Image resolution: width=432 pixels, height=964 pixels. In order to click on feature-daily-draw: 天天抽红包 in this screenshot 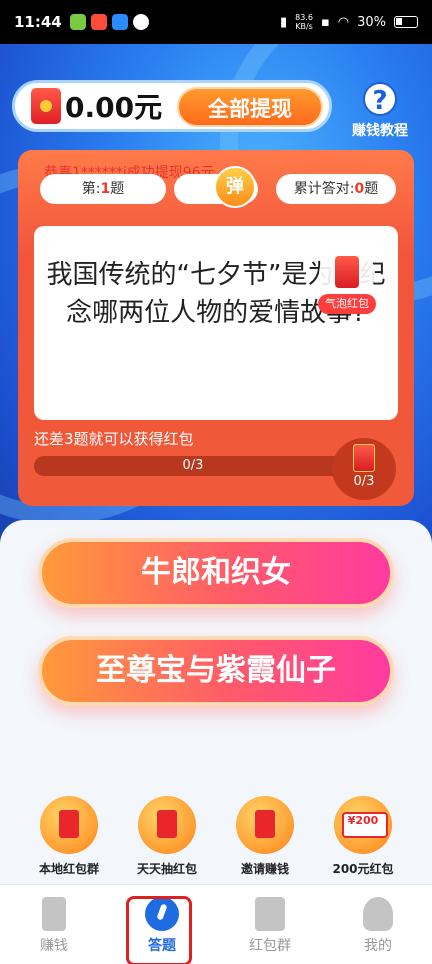, I will do `click(167, 836)`.